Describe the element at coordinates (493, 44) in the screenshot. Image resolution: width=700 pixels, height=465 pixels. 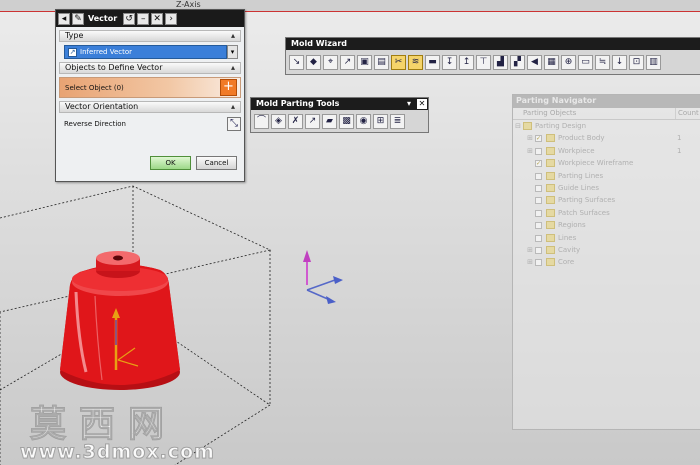
I see `mold-wizard-title: Mold Wizard` at that location.